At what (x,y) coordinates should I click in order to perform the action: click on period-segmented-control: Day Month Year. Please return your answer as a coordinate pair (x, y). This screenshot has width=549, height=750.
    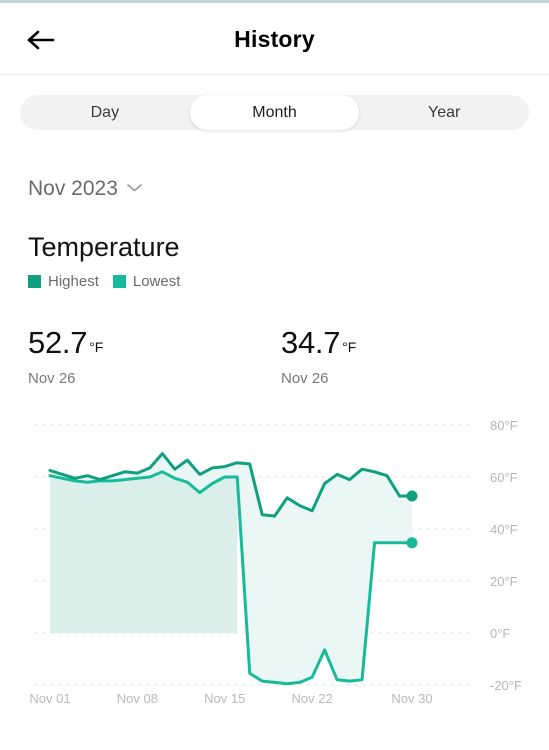
    Looking at the image, I should click on (274, 112).